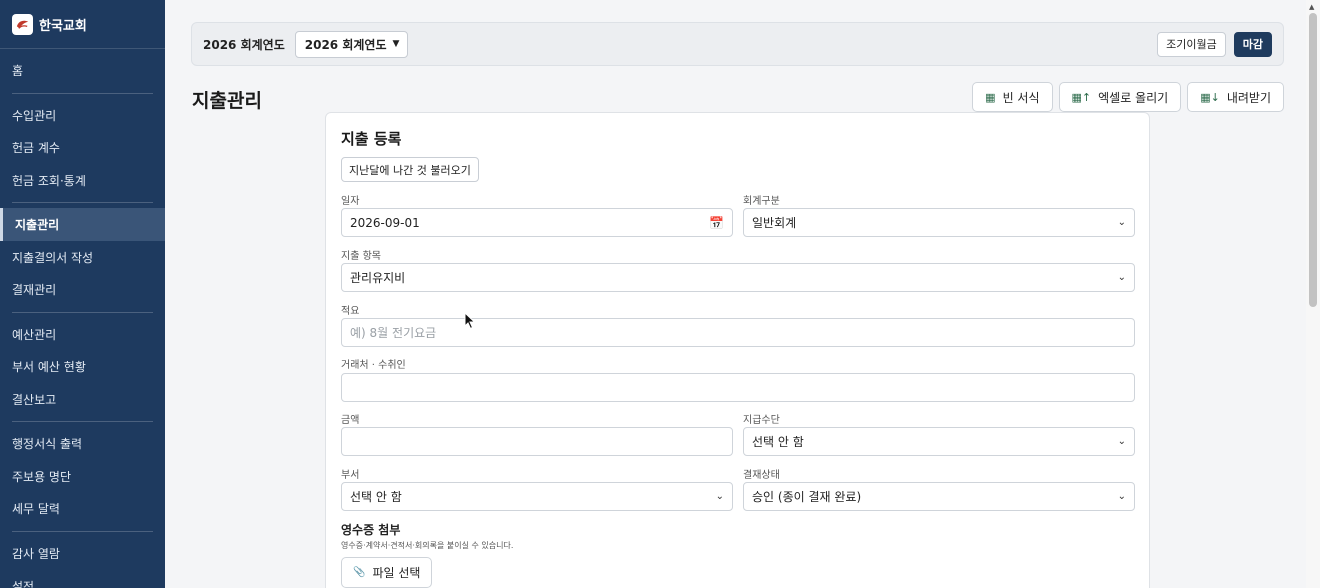 The image size is (1320, 588). What do you see at coordinates (1191, 44) in the screenshot?
I see `early-carryover-button: 조기이월금` at bounding box center [1191, 44].